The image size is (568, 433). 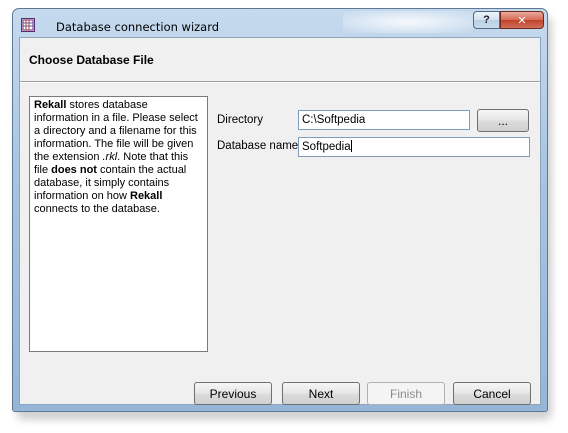 I want to click on directory-input: C:\Softpedia, so click(x=384, y=120).